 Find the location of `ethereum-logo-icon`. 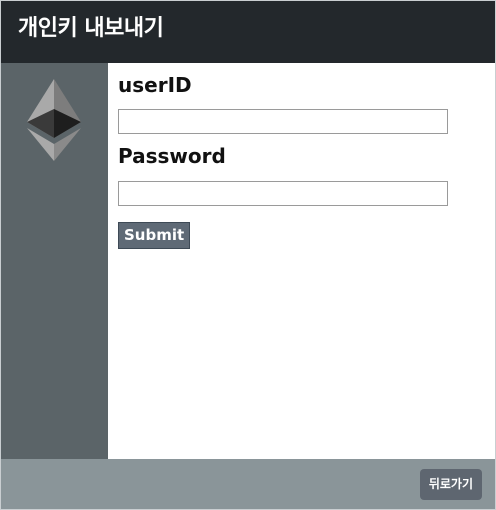

ethereum-logo-icon is located at coordinates (54, 120).